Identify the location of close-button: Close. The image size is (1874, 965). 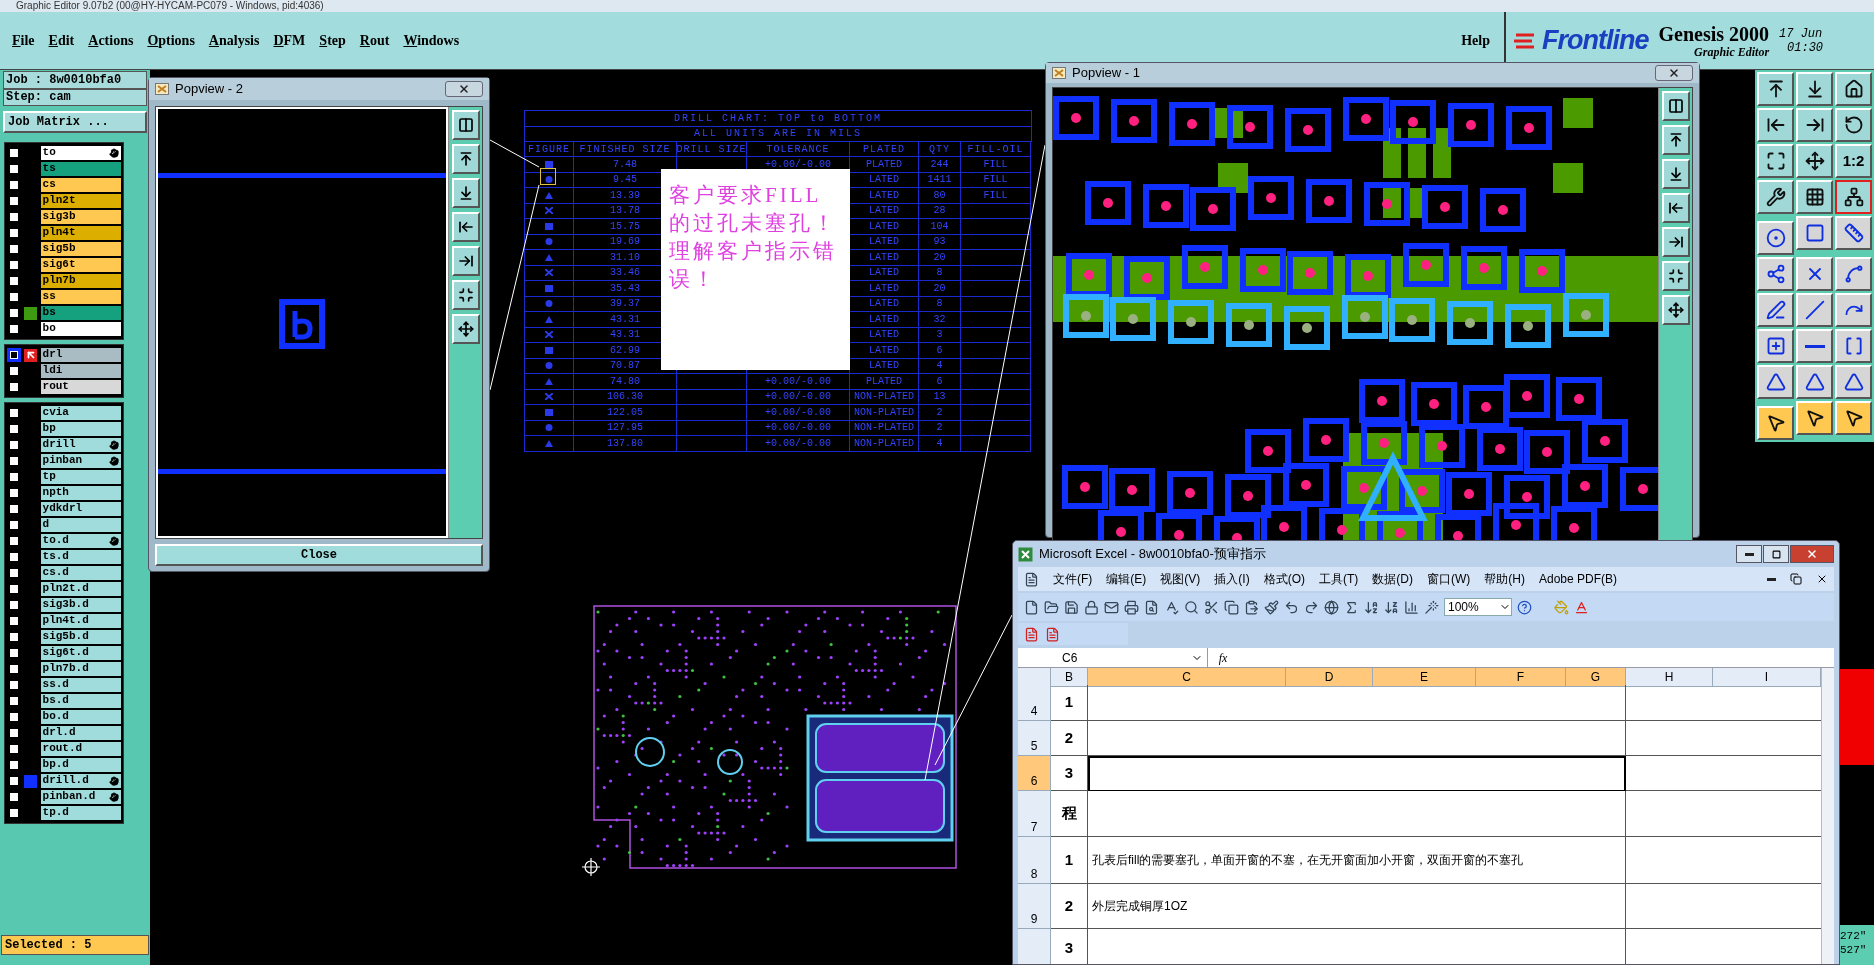
(319, 555).